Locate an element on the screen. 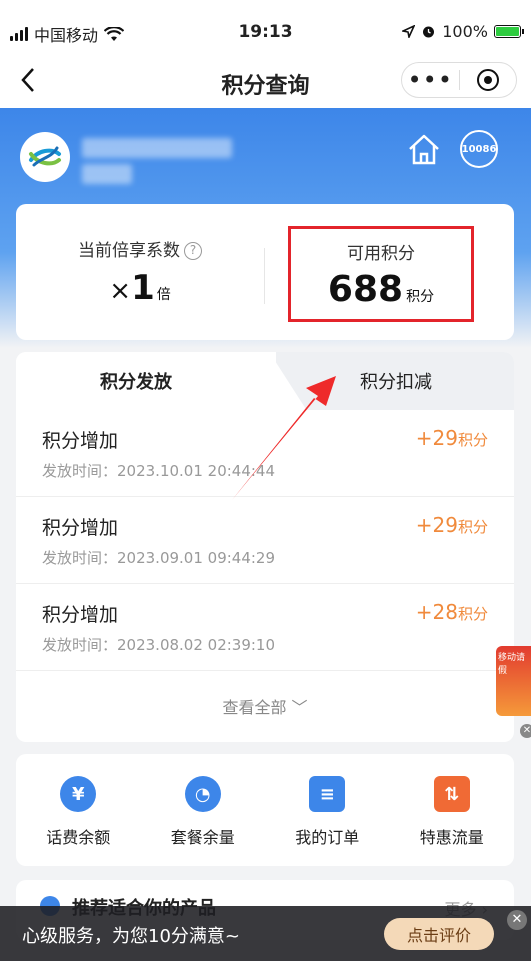 The image size is (531, 961). order-document-icon: ≡ is located at coordinates (327, 794).